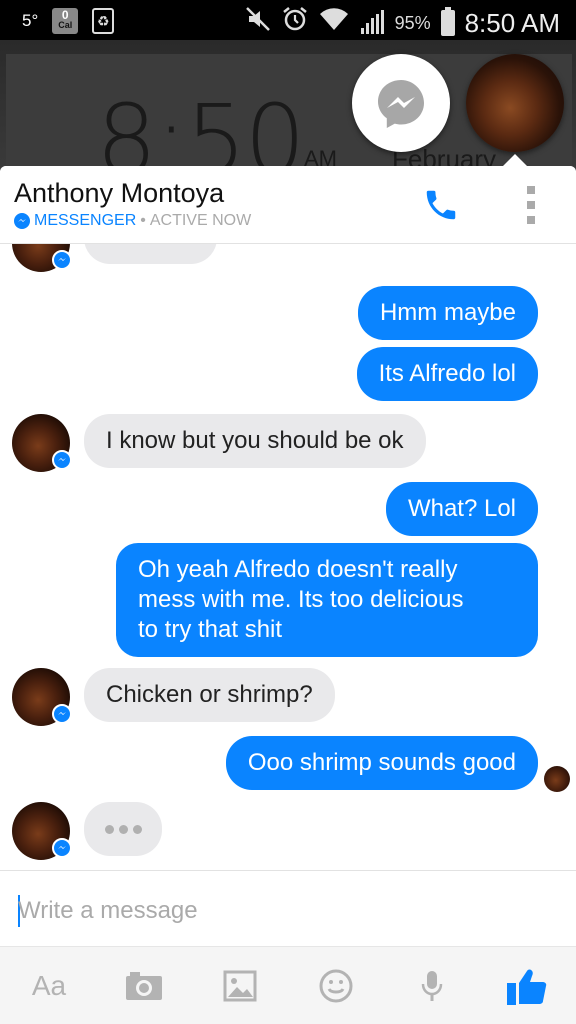 Image resolution: width=576 pixels, height=1024 pixels. I want to click on camera-button, so click(144, 986).